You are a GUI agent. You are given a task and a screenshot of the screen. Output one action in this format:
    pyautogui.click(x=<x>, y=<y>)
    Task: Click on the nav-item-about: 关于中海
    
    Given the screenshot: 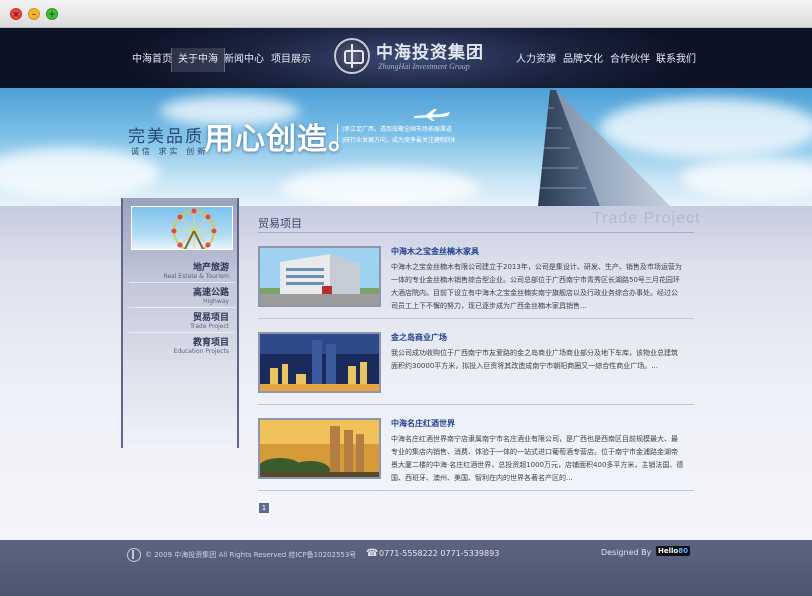 What is the action you would take?
    pyautogui.click(x=198, y=60)
    